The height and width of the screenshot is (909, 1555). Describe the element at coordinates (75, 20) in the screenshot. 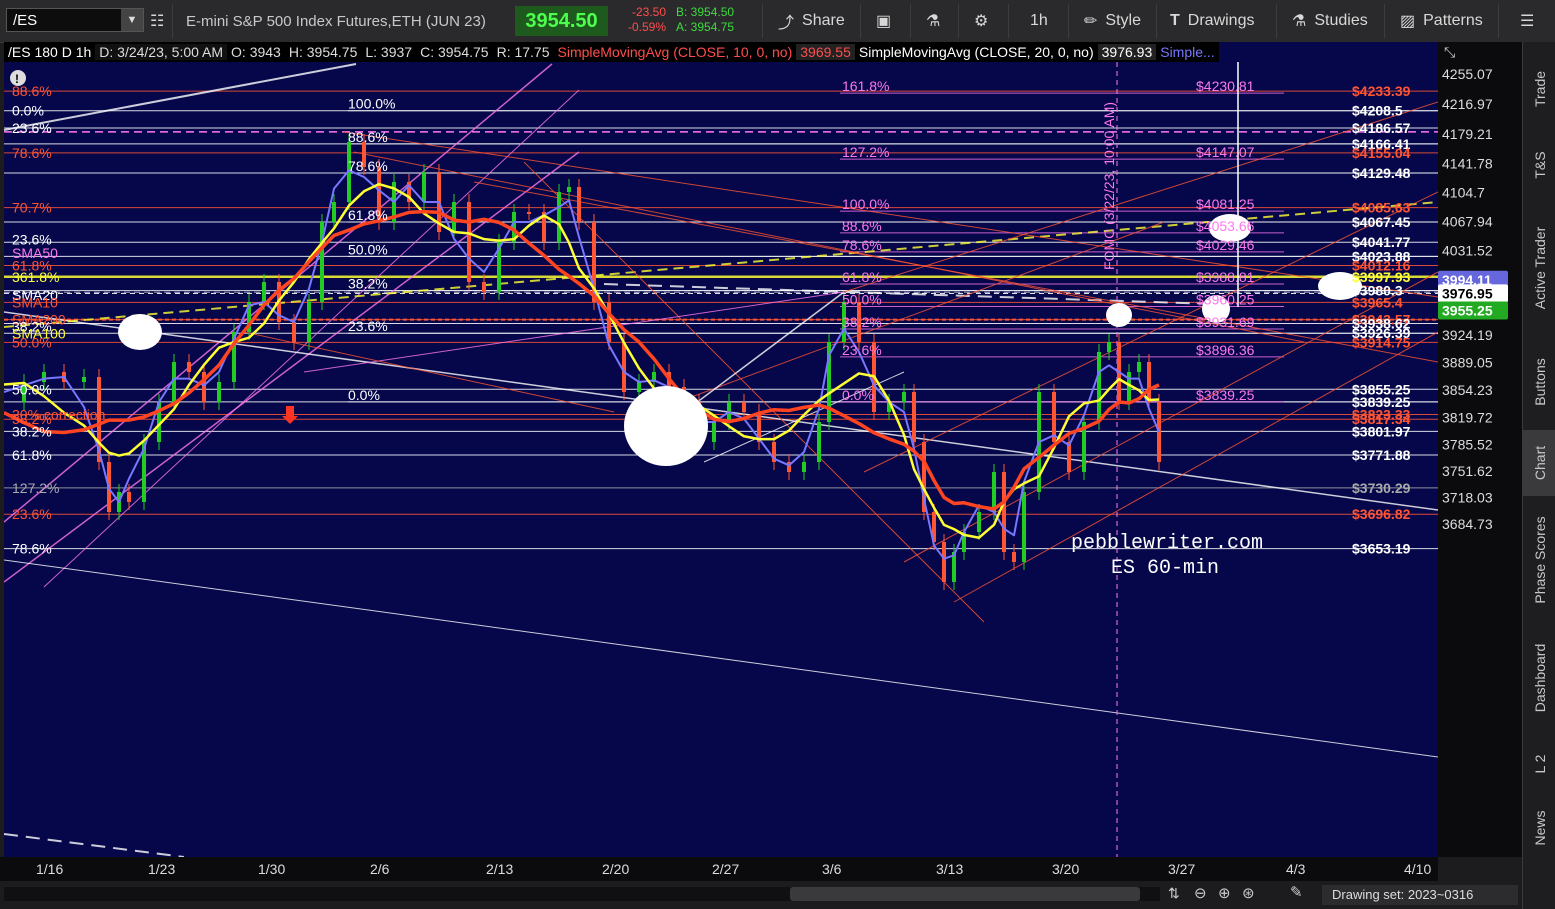

I see `symbol-input: /ES ▼` at that location.